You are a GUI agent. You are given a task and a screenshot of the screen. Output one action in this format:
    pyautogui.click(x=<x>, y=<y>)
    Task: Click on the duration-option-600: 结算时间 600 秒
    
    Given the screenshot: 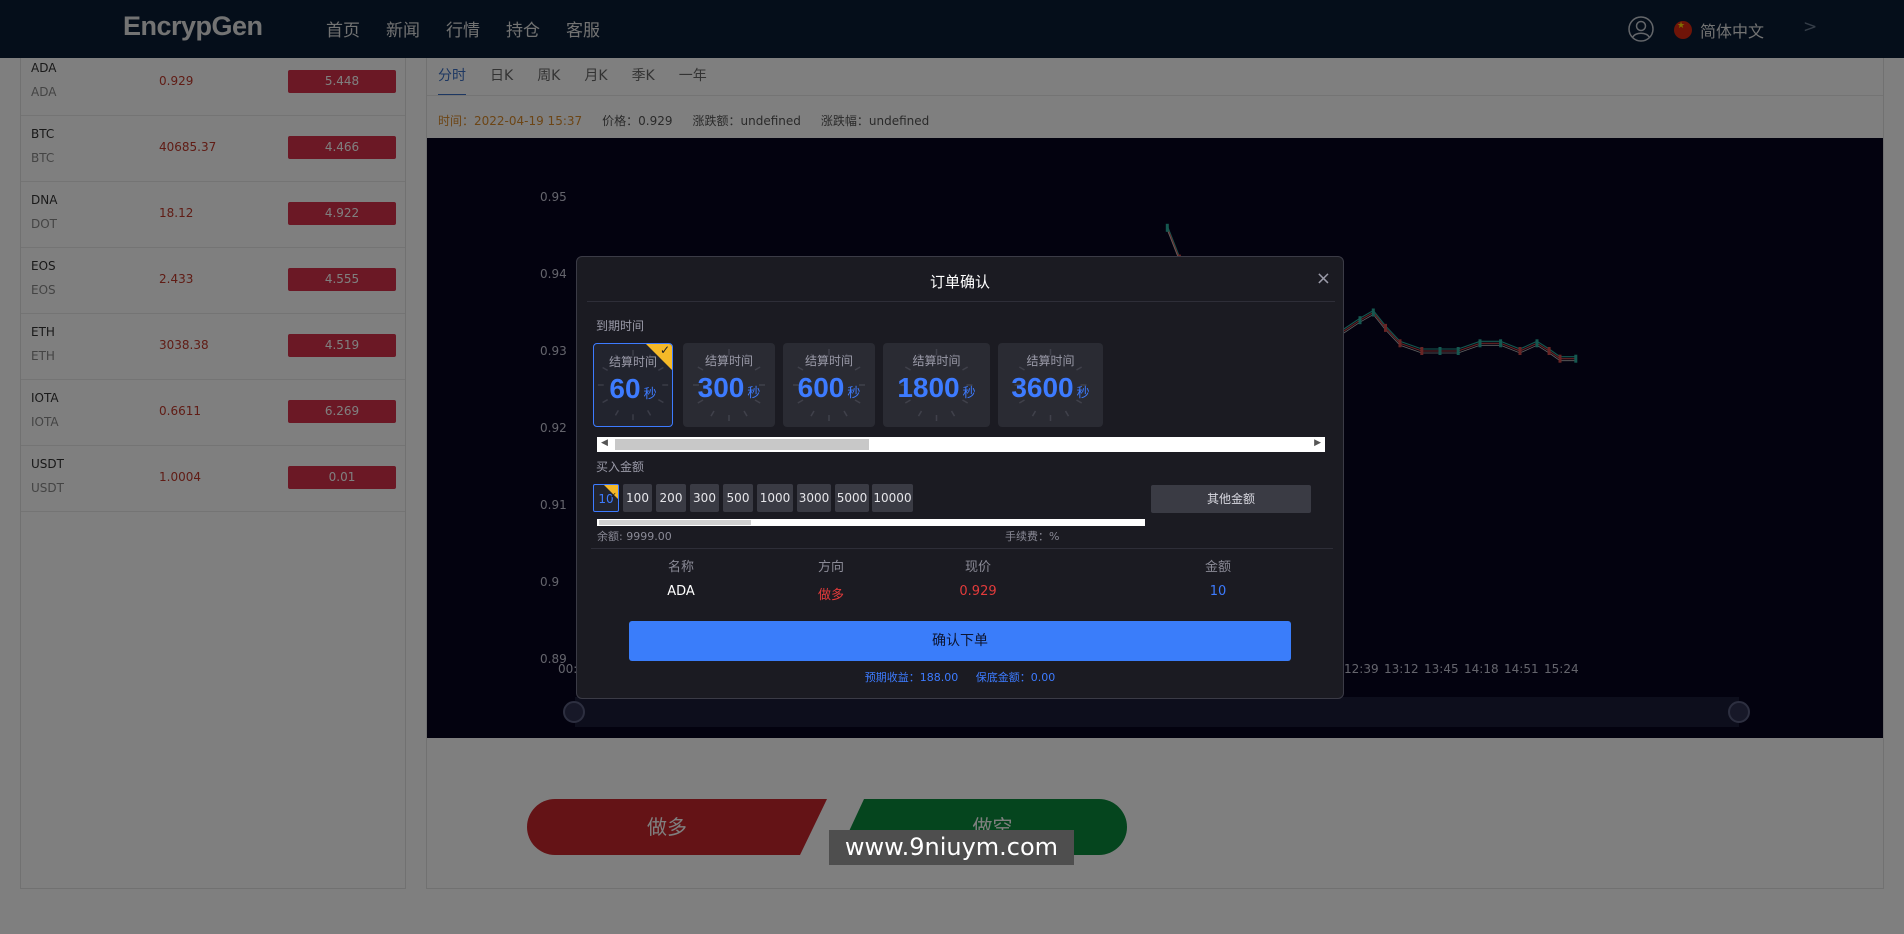 What is the action you would take?
    pyautogui.click(x=829, y=385)
    